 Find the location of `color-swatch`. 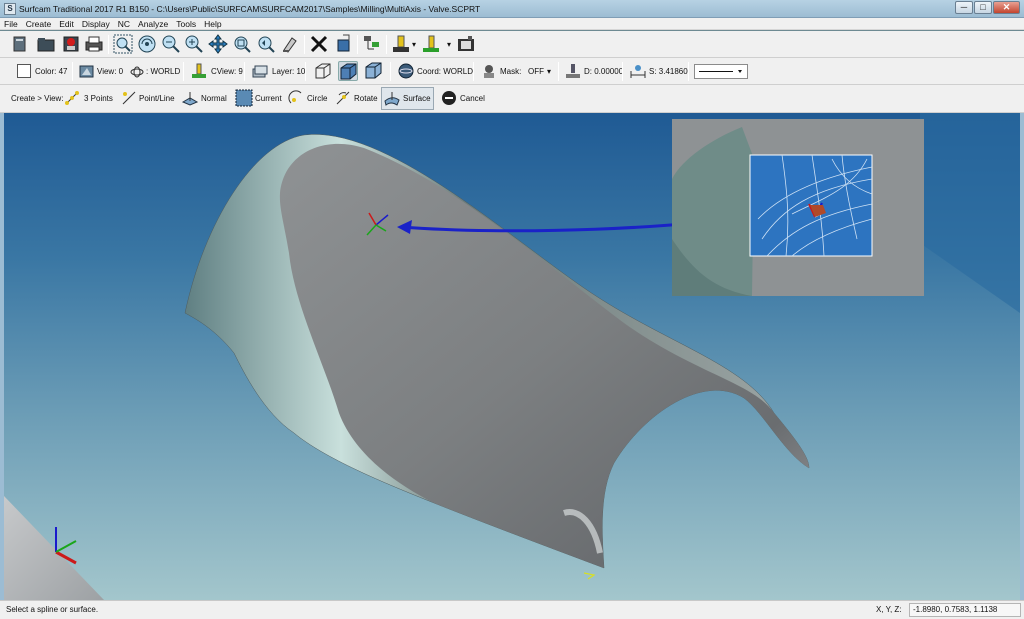

color-swatch is located at coordinates (24, 71).